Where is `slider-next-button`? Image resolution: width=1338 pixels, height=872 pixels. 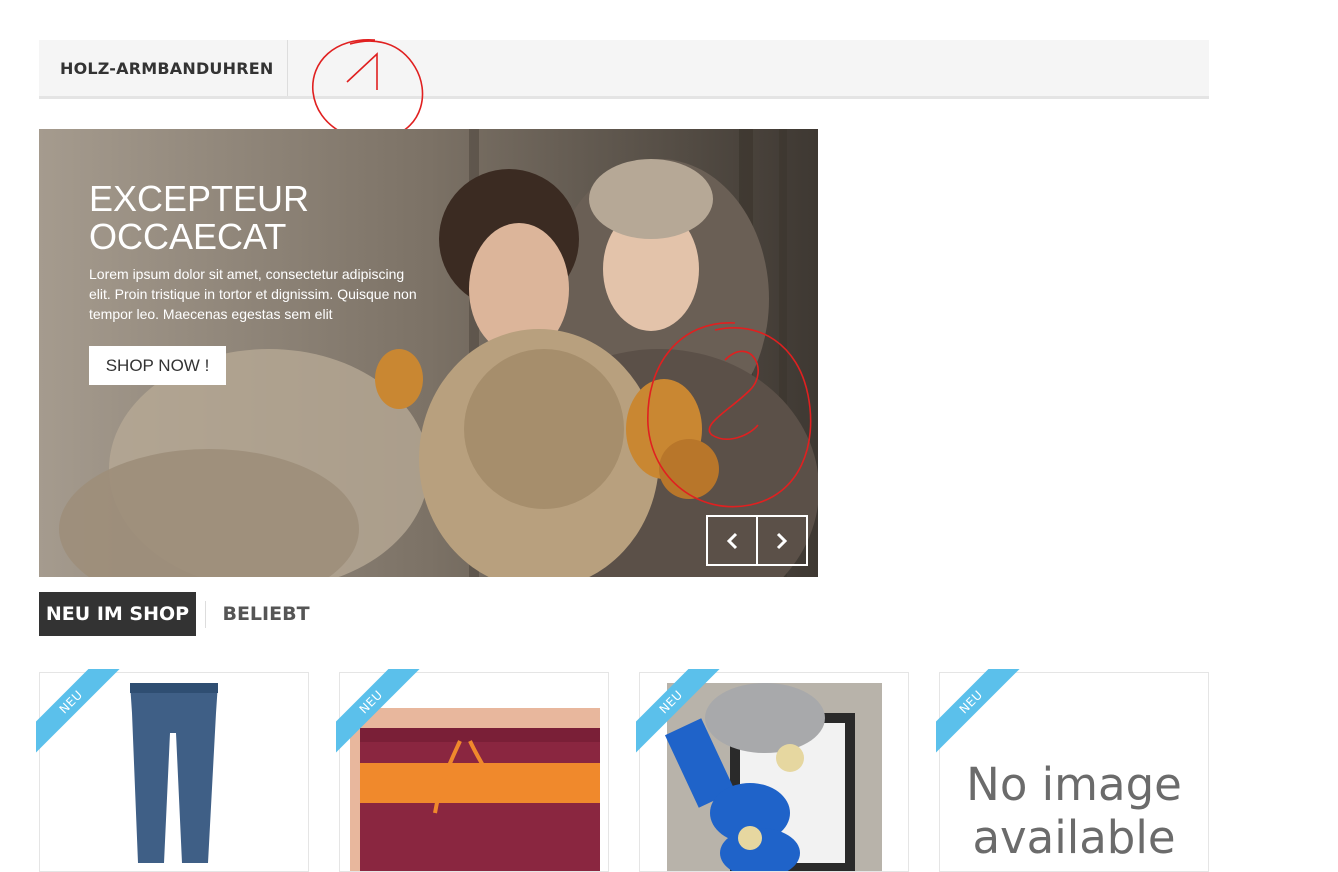
slider-next-button is located at coordinates (781, 540).